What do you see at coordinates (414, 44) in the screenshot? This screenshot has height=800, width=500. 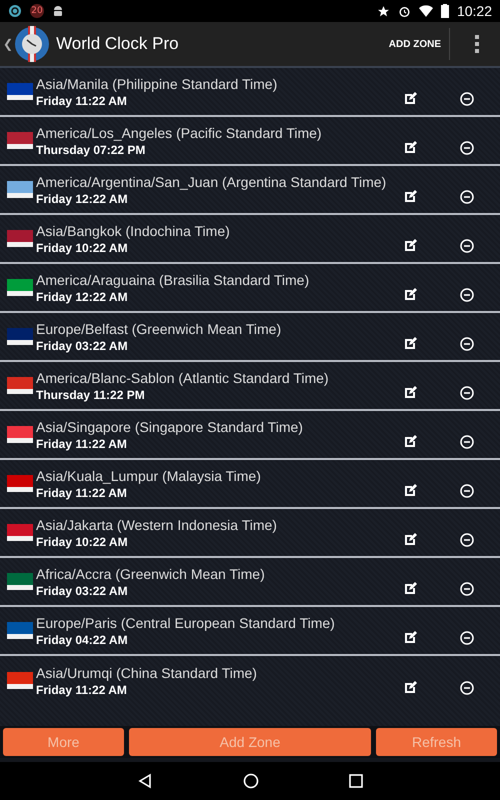 I see `add-zone-action: ADD ZONE` at bounding box center [414, 44].